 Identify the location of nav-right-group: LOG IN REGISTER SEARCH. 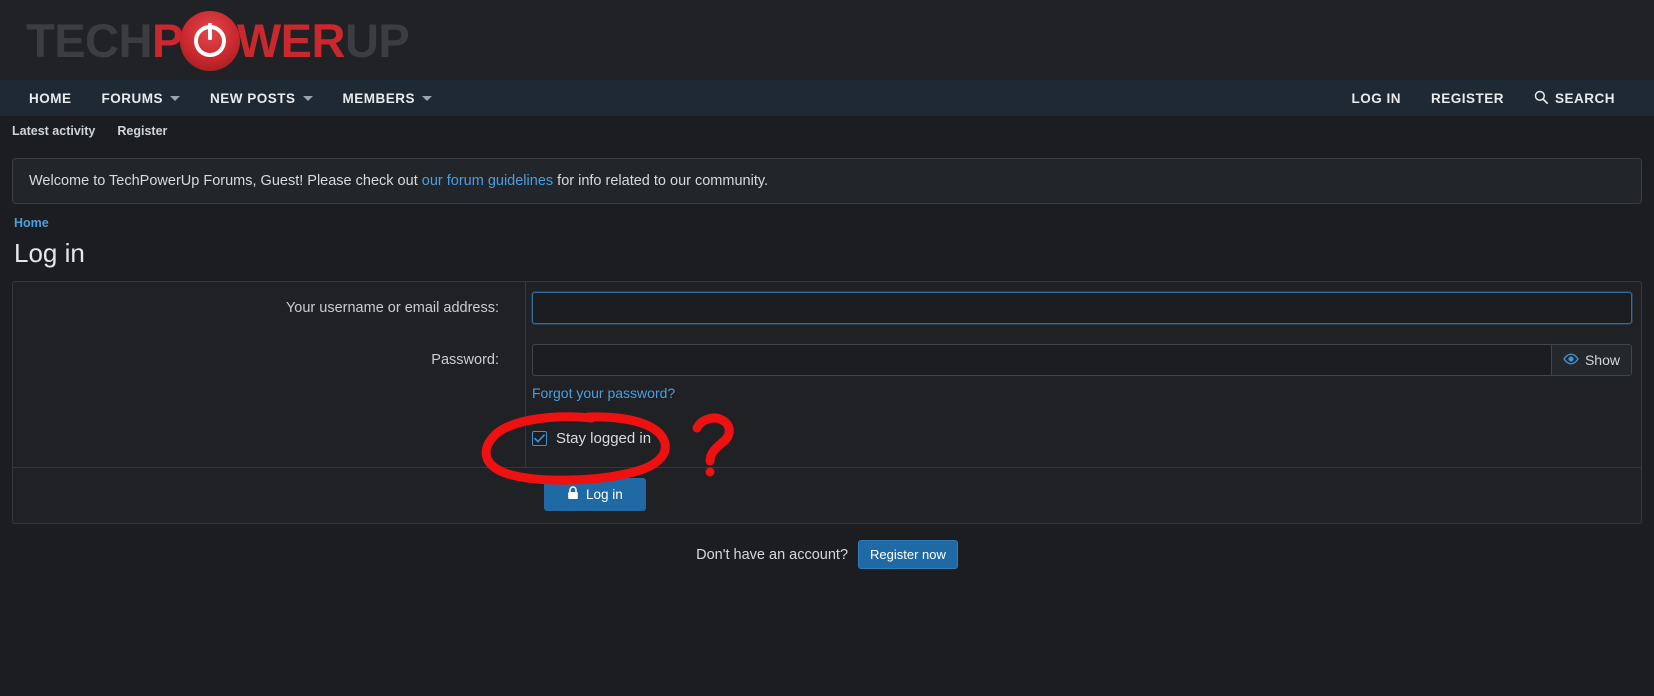
(1483, 98).